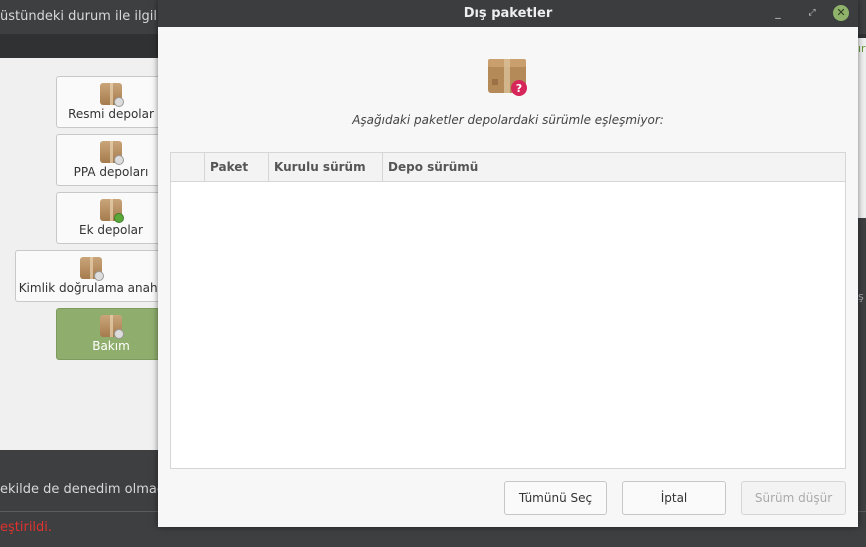  Describe the element at coordinates (111, 172) in the screenshot. I see `nav-label: PPA depoları` at that location.